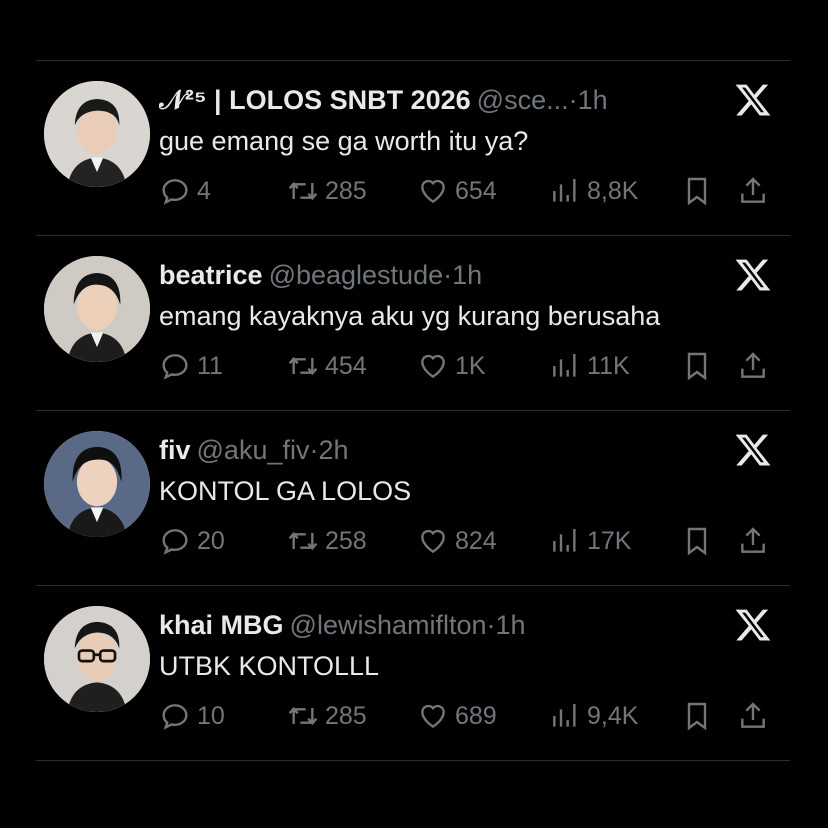  What do you see at coordinates (253, 450) in the screenshot?
I see `user-handle: @aku_fiv` at bounding box center [253, 450].